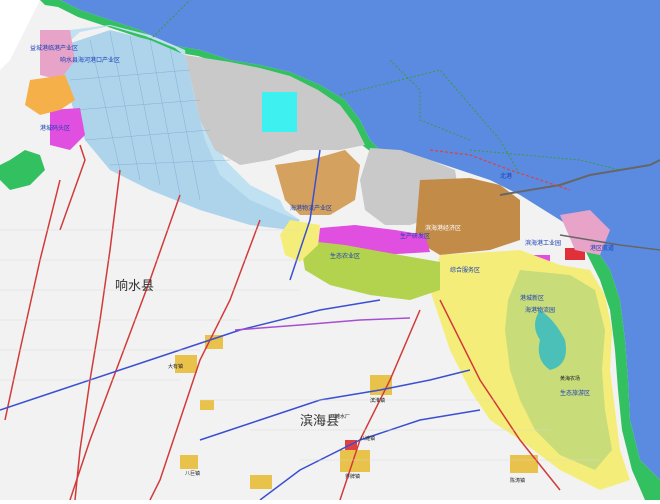 This screenshot has width=660, height=504. What do you see at coordinates (415, 236) in the screenshot?
I see `zone-label-lake: 生产研发区` at bounding box center [415, 236].